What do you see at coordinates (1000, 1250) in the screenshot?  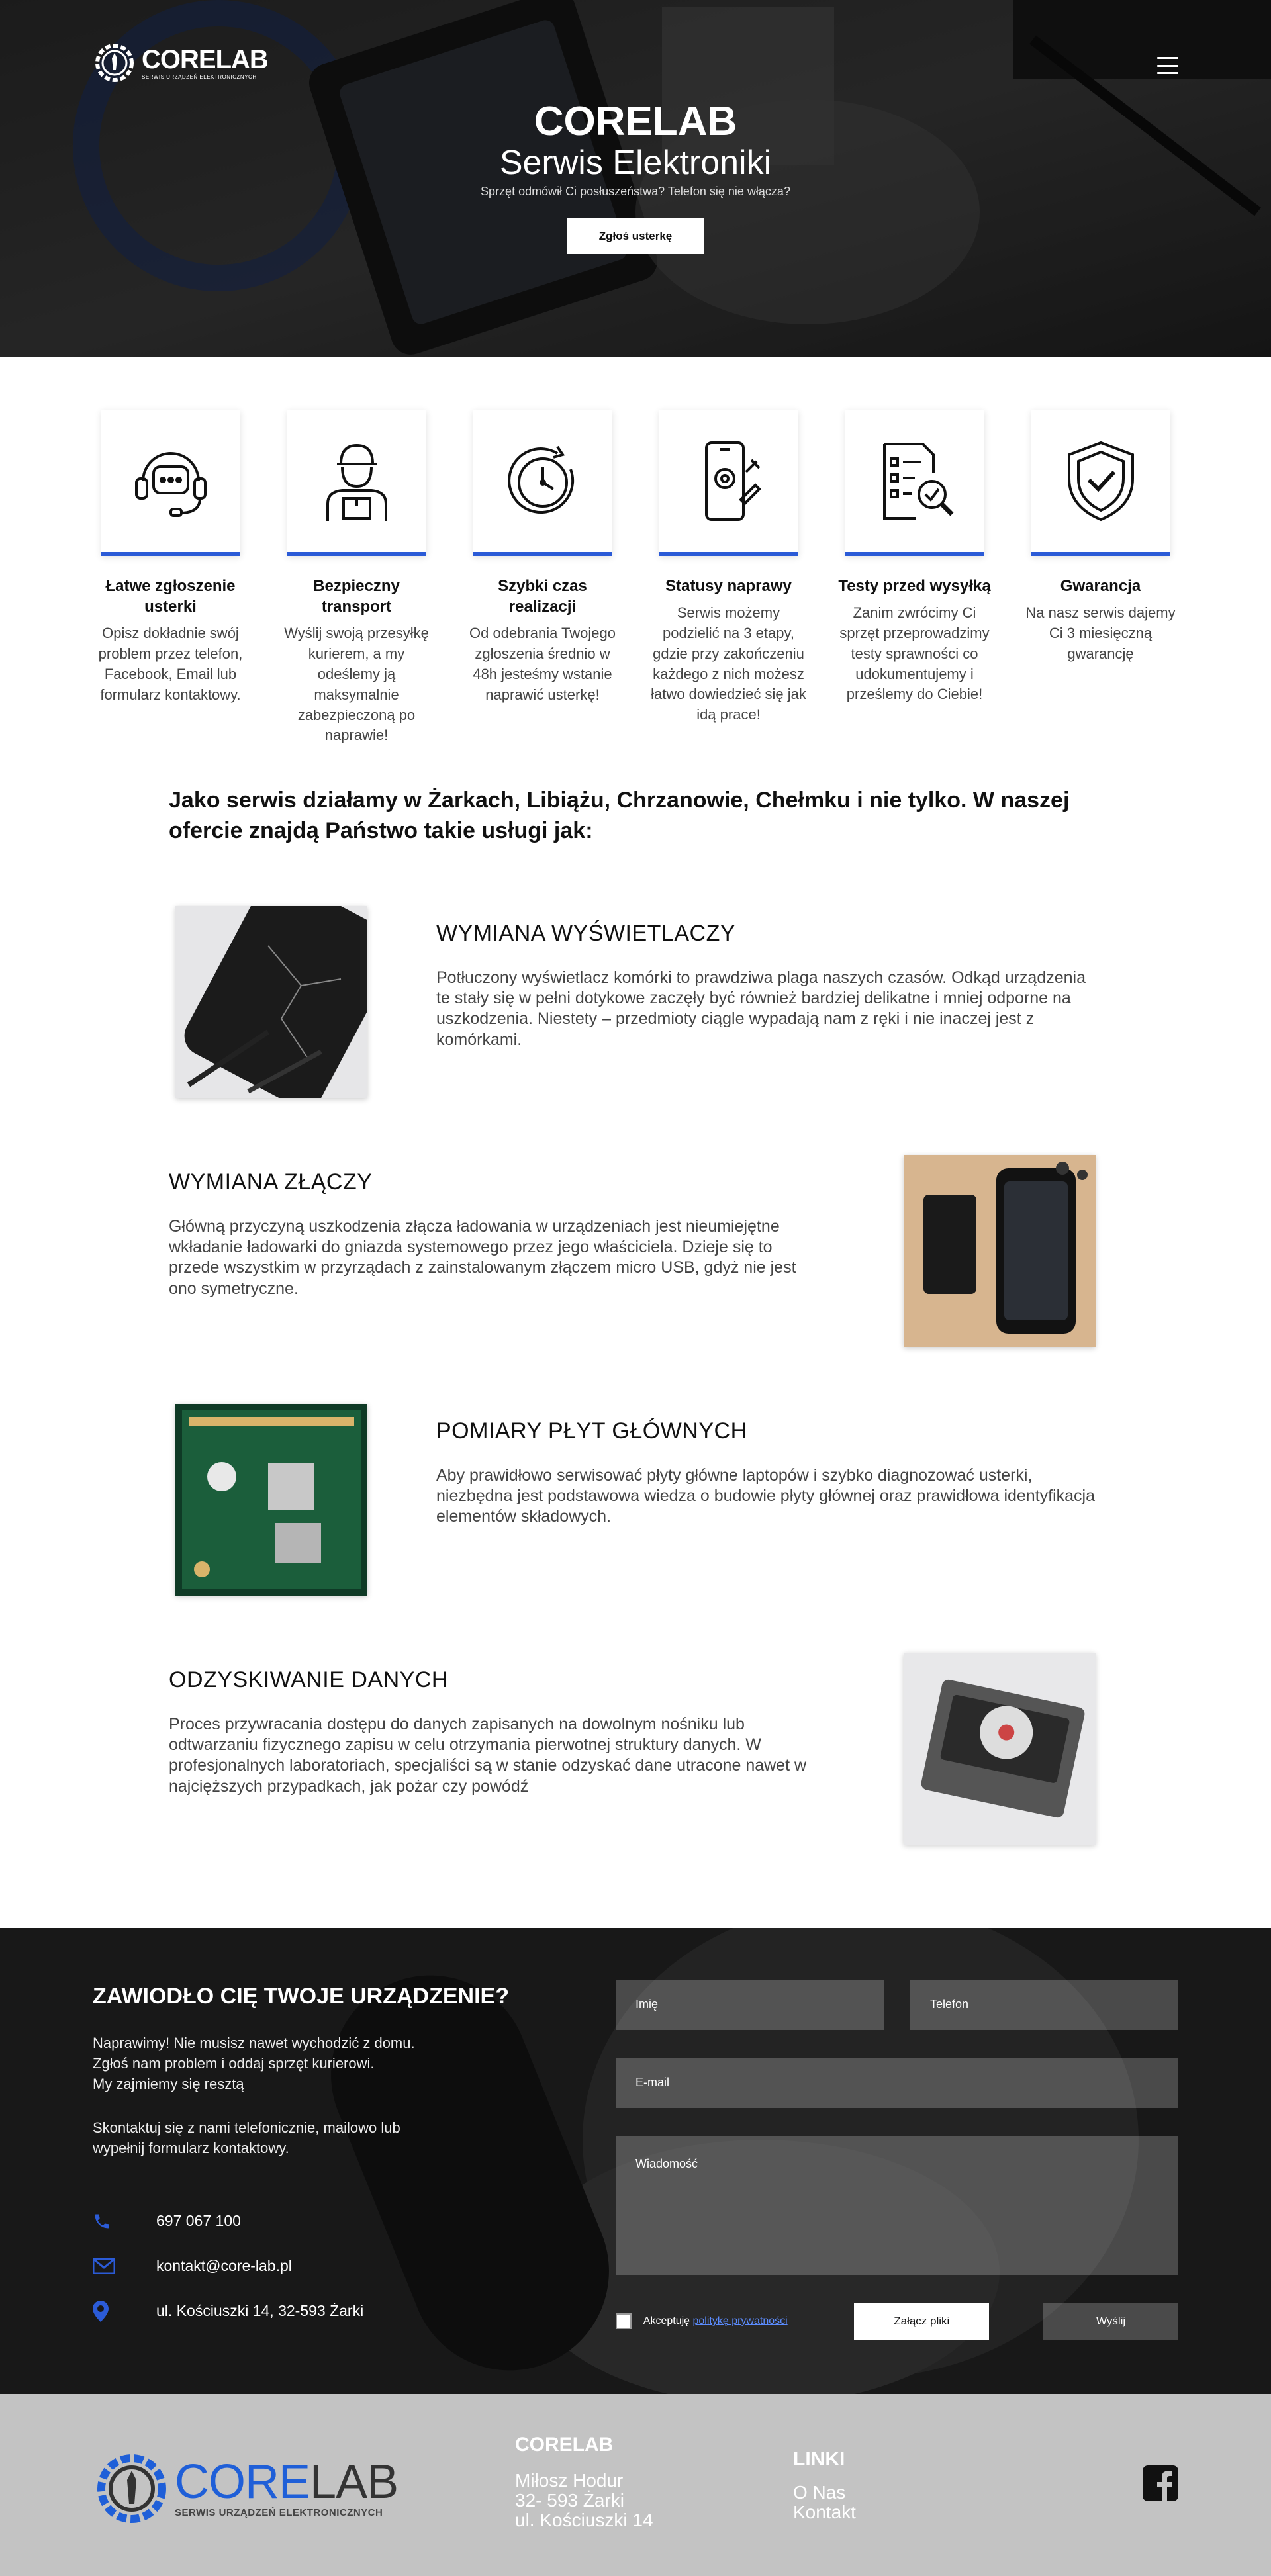 I see `service-image-connector` at bounding box center [1000, 1250].